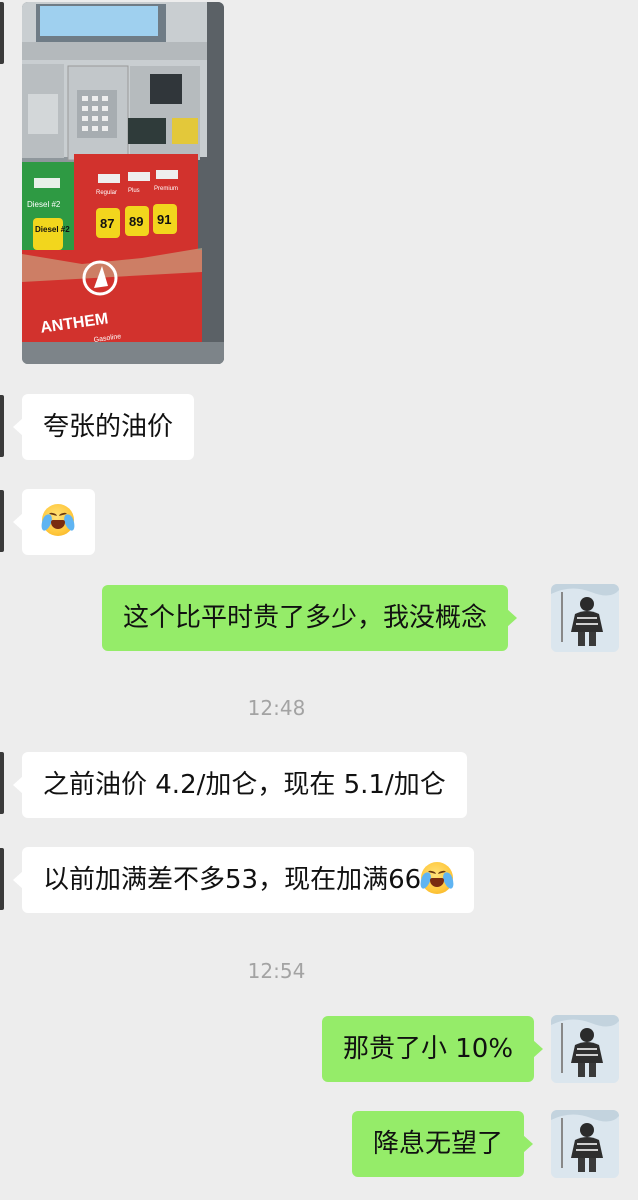 Image resolution: width=638 pixels, height=1200 pixels. What do you see at coordinates (276, 708) in the screenshot?
I see `timestamp: 12:48` at bounding box center [276, 708].